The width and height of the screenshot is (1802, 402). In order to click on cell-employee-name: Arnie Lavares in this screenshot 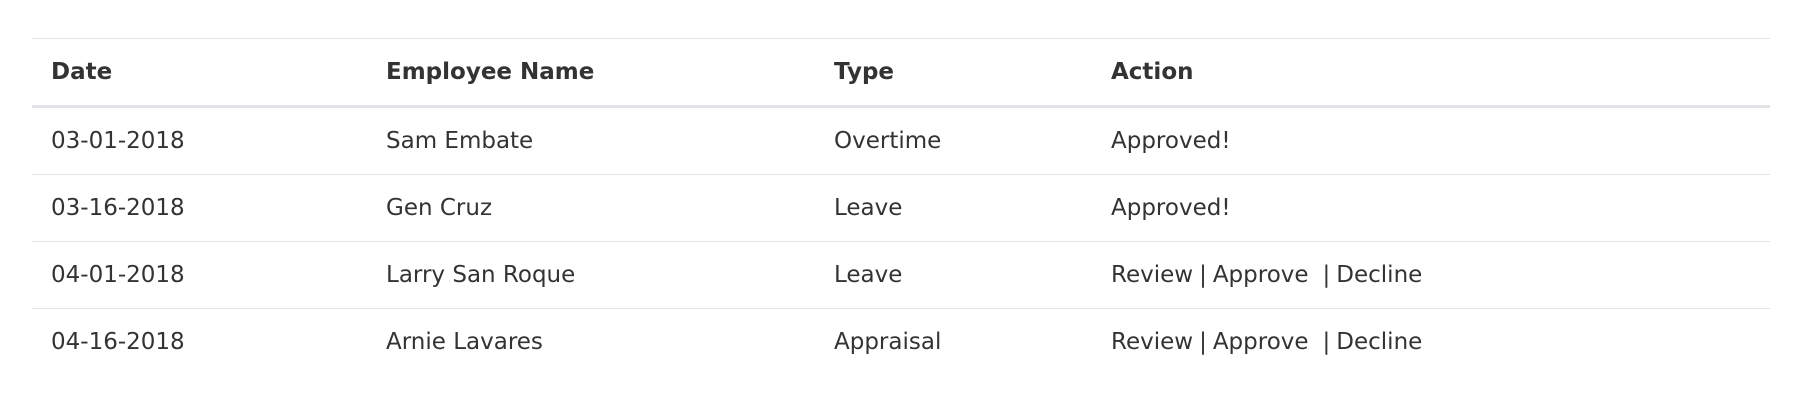, I will do `click(464, 342)`.